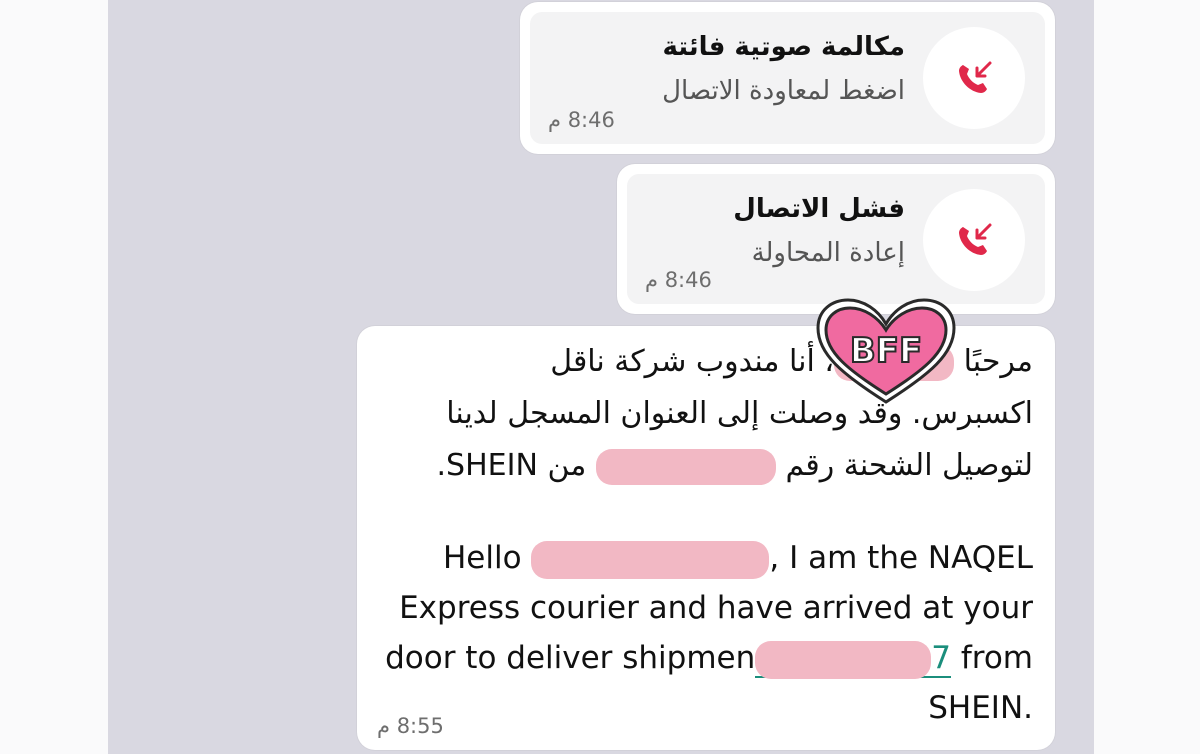 Image resolution: width=1200 pixels, height=754 pixels. Describe the element at coordinates (706, 659) in the screenshot. I see `message-en-line-3: door to deliver shipmen 7 from` at that location.